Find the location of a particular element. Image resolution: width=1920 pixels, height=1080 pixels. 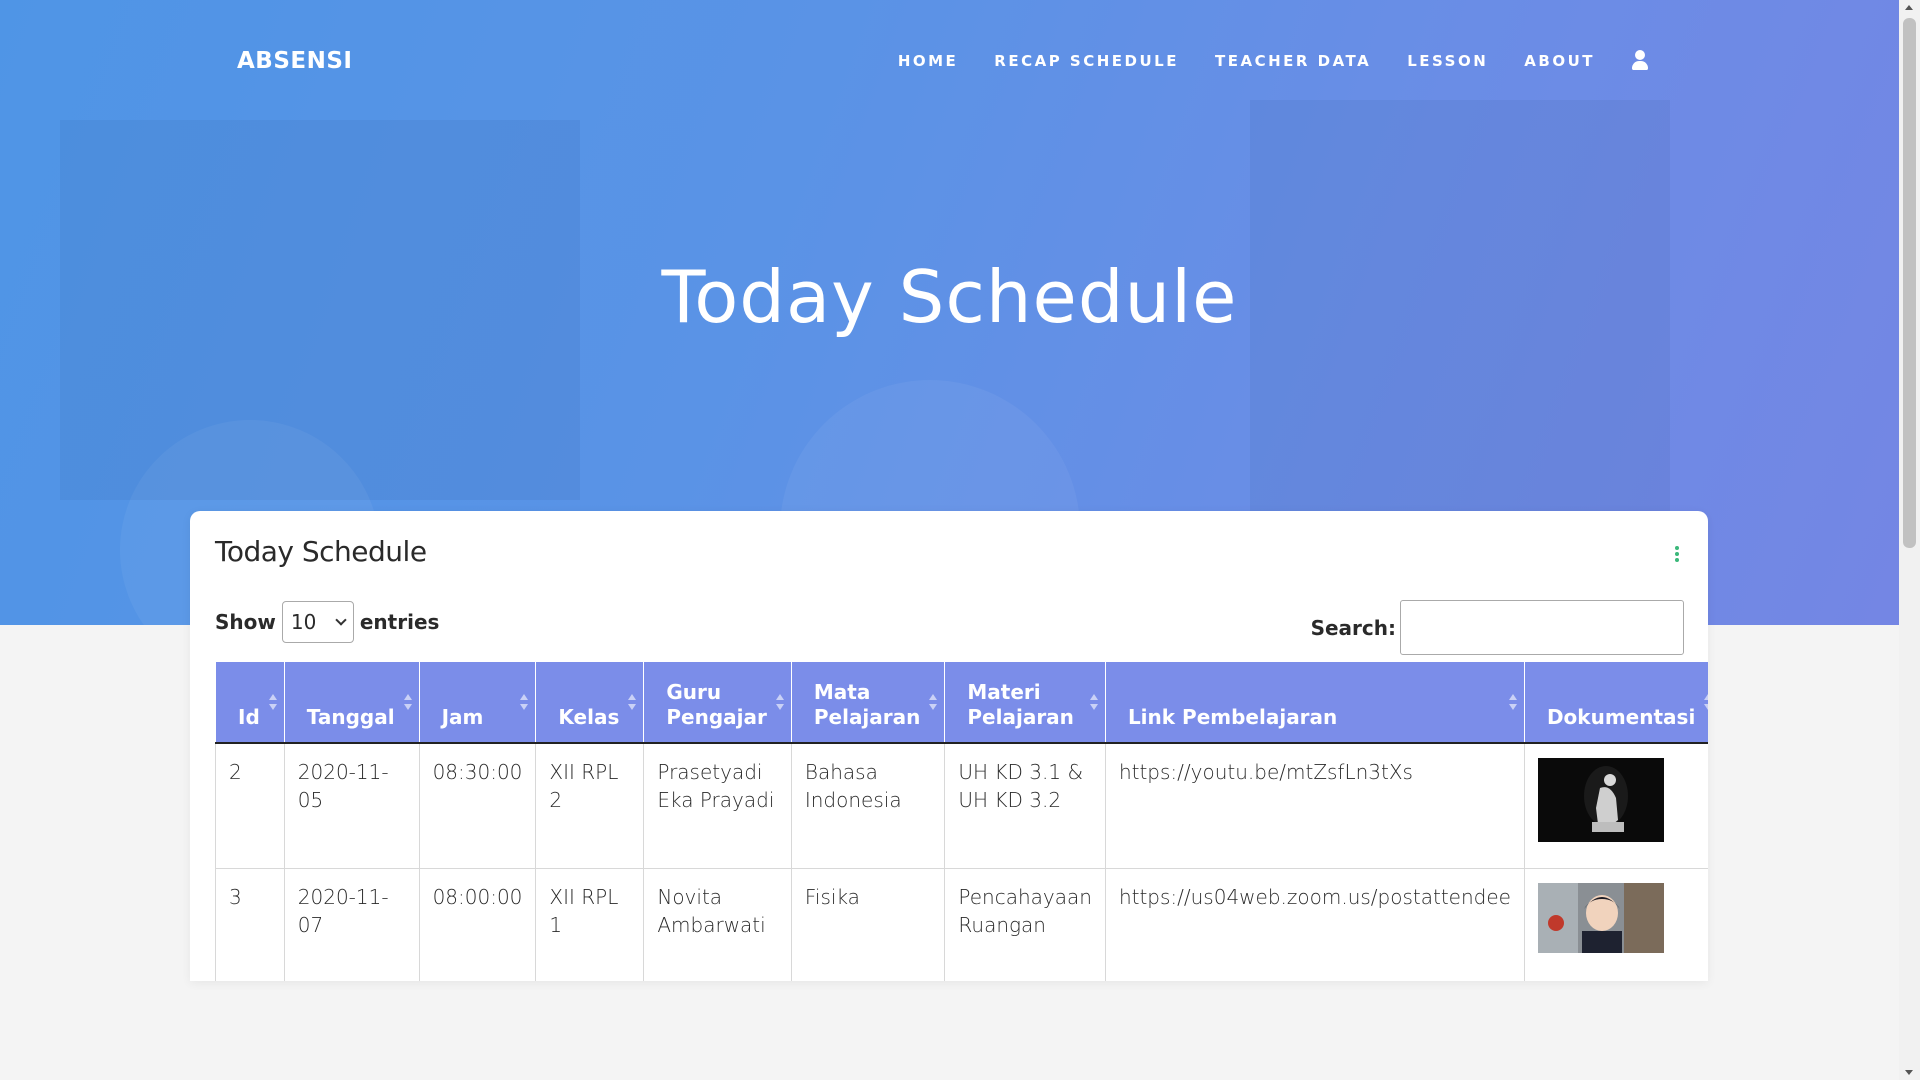

search-input is located at coordinates (1542, 627).